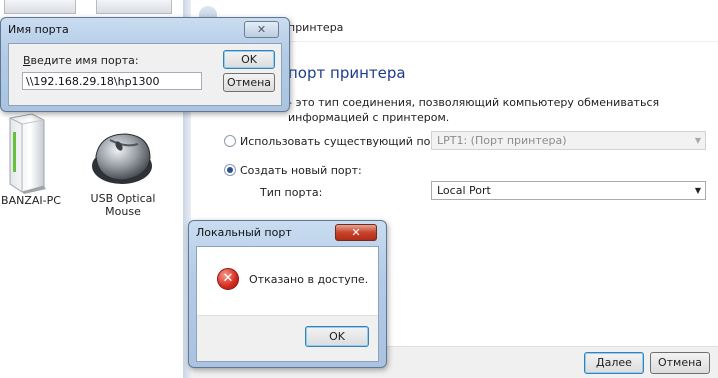  What do you see at coordinates (134, 7) in the screenshot?
I see `device-thumbnail-top-right` at bounding box center [134, 7].